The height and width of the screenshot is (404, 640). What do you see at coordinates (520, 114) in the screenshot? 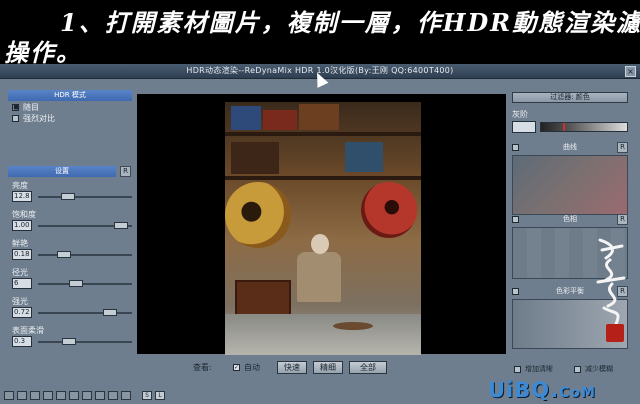
I see `gray-label: 灰阶` at bounding box center [520, 114].